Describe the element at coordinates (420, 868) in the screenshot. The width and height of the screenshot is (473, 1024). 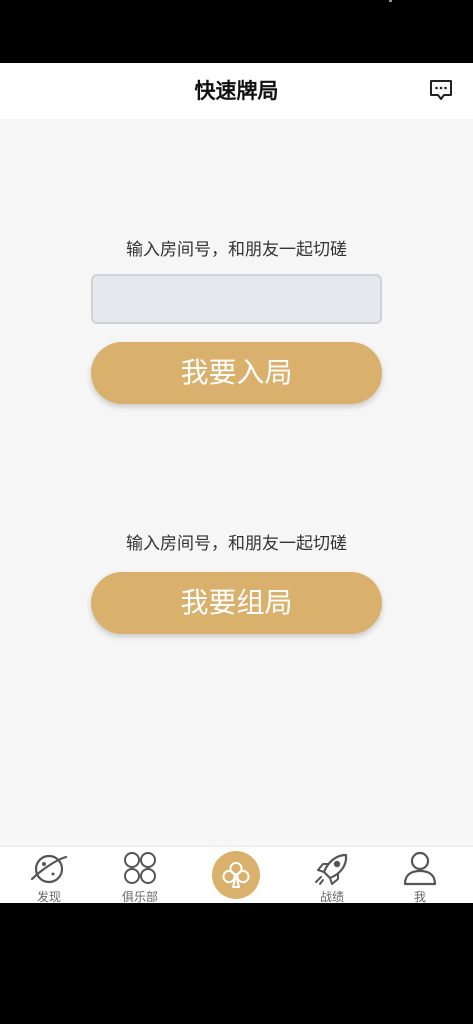
I see `person-icon` at that location.